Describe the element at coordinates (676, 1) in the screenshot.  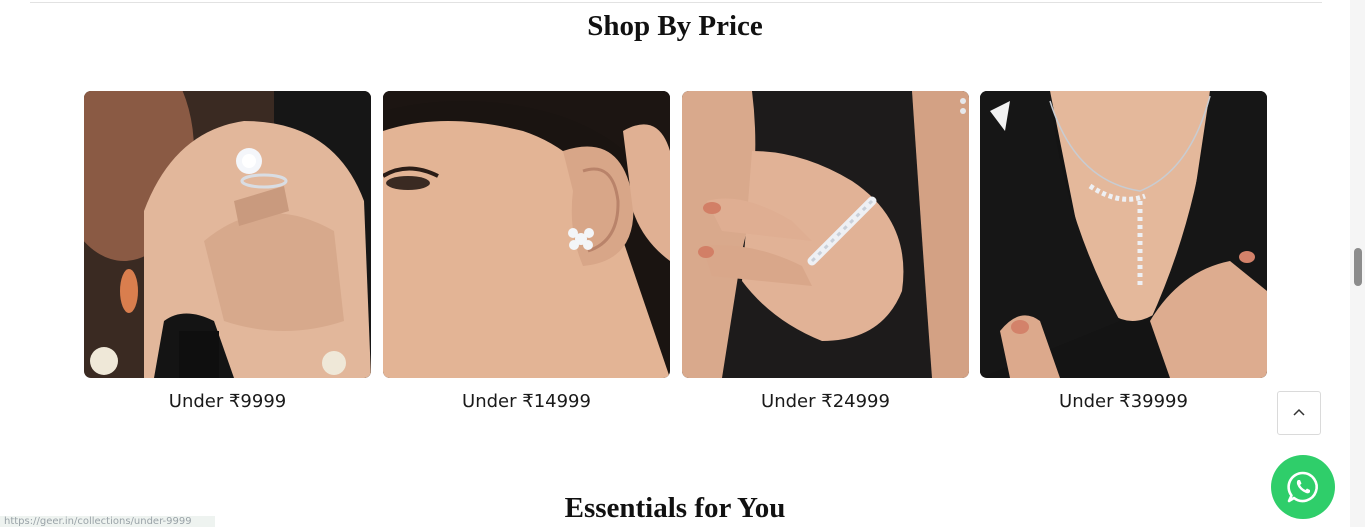
I see `header-divider` at that location.